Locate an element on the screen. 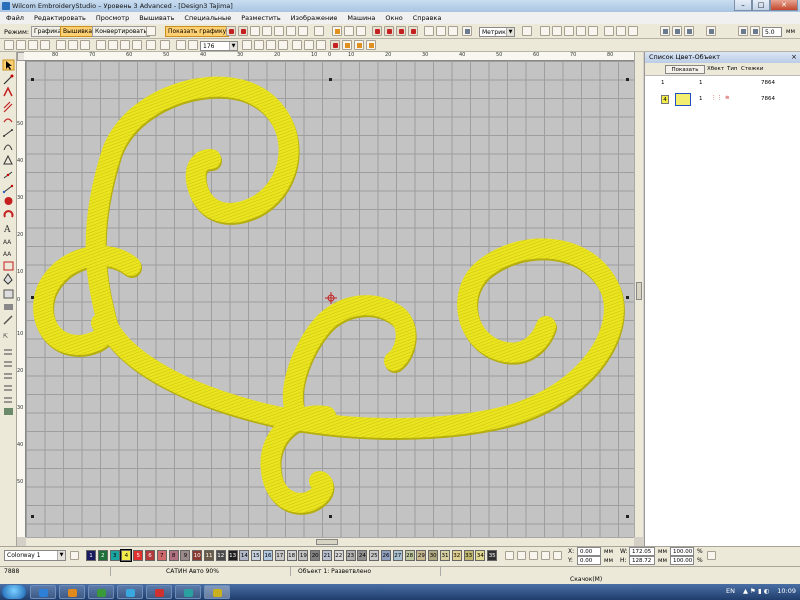 This screenshot has width=800, height=600. menu-view: Просмотр is located at coordinates (112, 18).